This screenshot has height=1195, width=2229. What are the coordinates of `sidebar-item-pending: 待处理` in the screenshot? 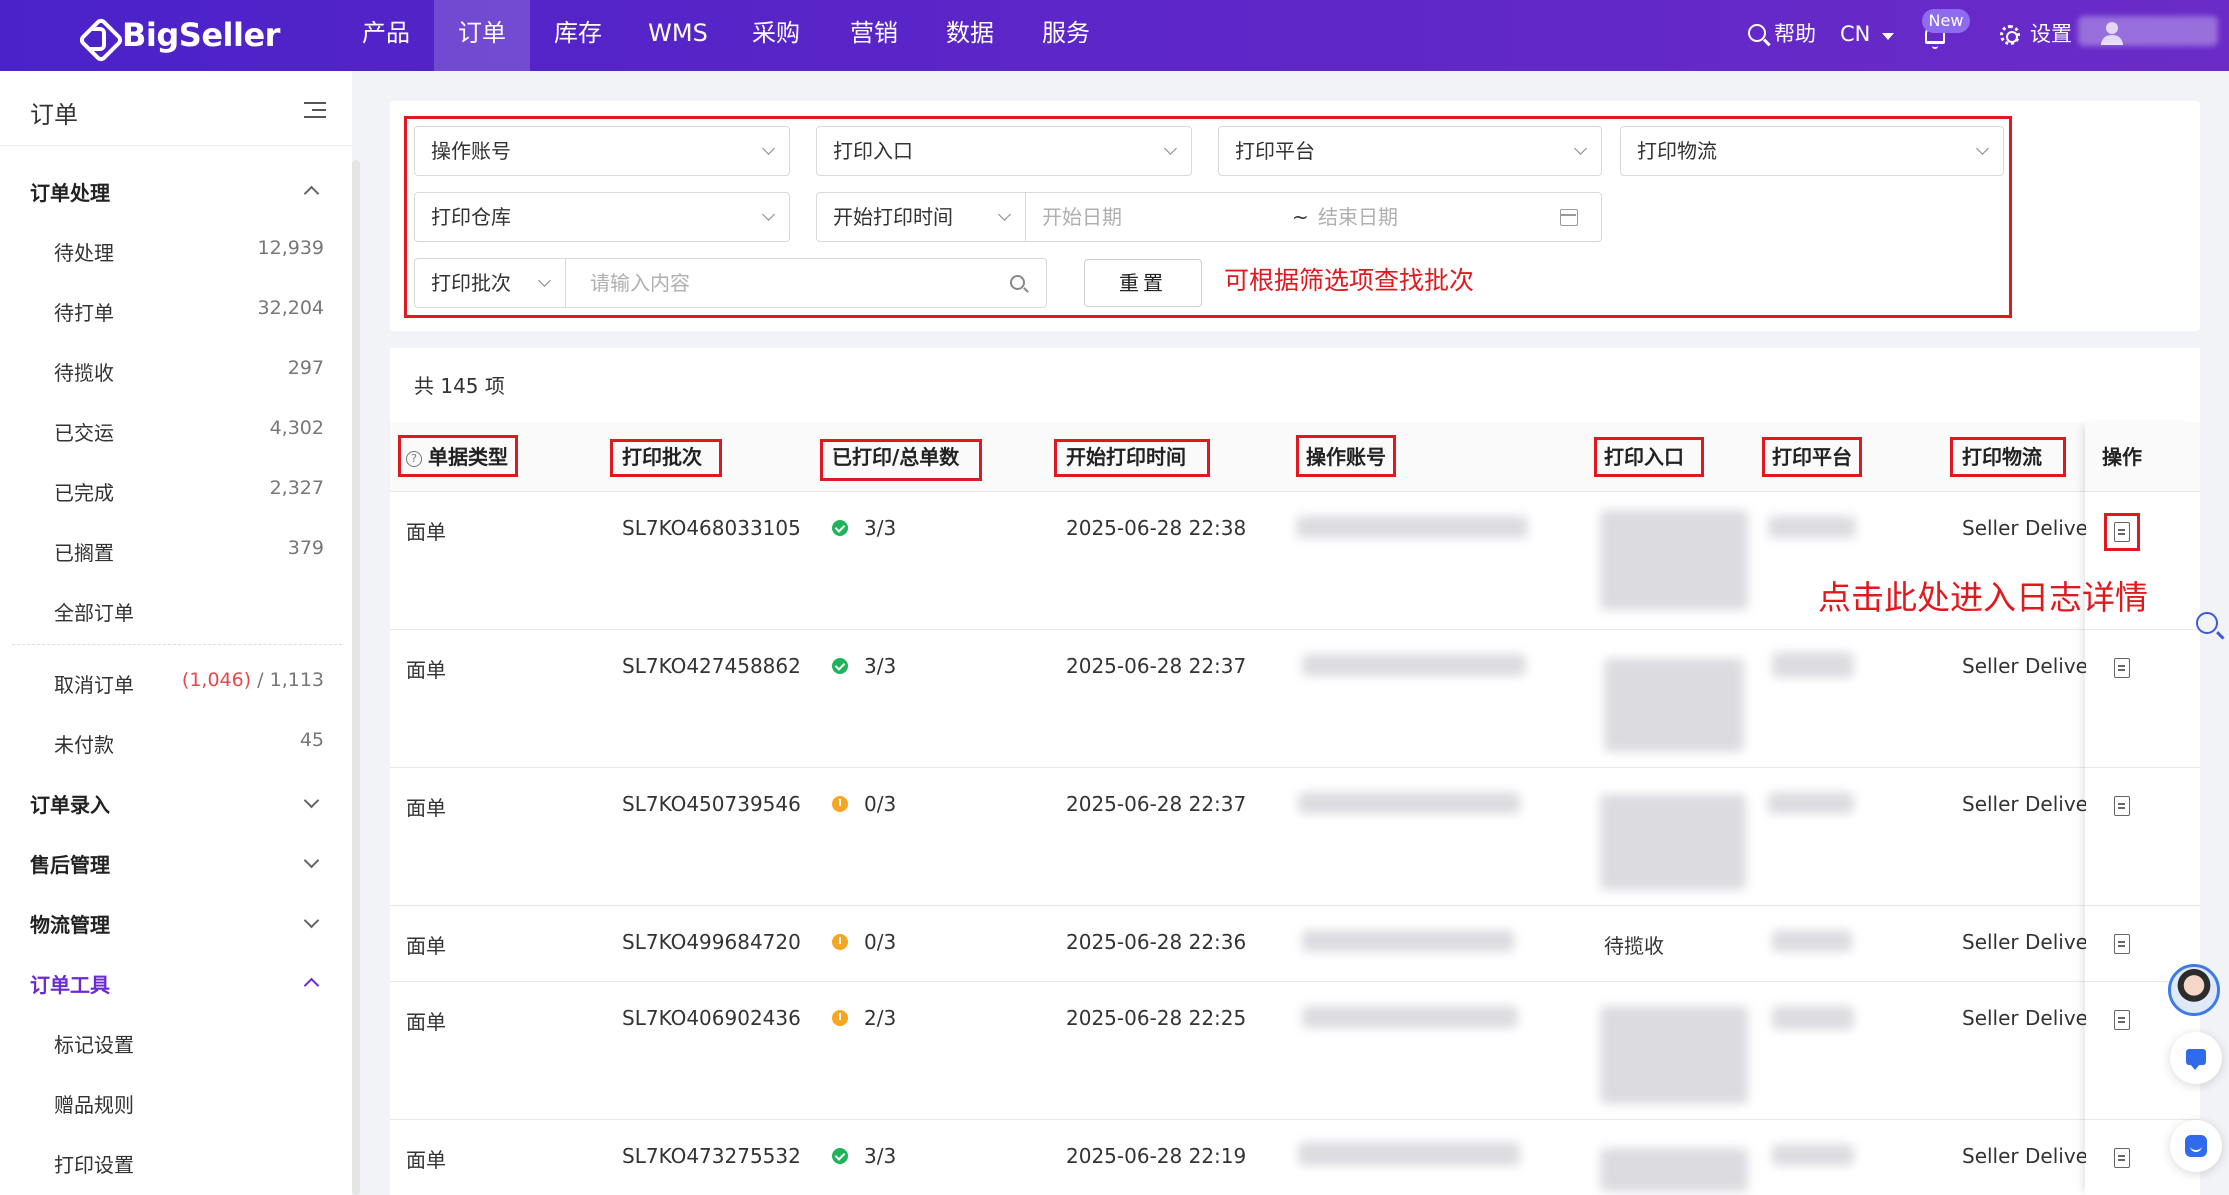 It's located at (84, 251).